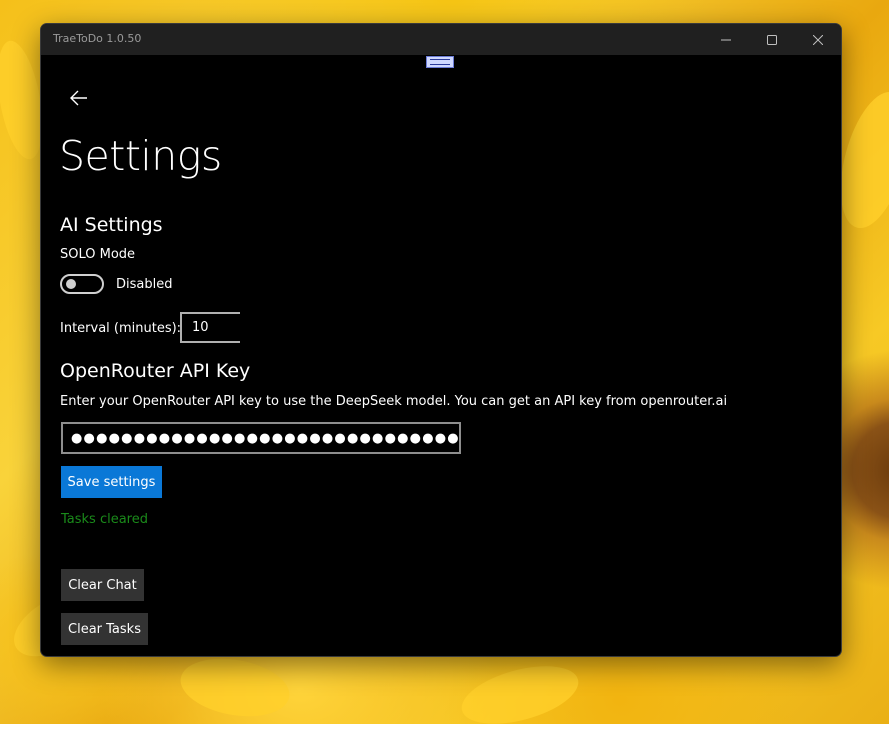 This screenshot has width=889, height=735. Describe the element at coordinates (121, 328) in the screenshot. I see `interval-label: Interval (minutes):` at that location.